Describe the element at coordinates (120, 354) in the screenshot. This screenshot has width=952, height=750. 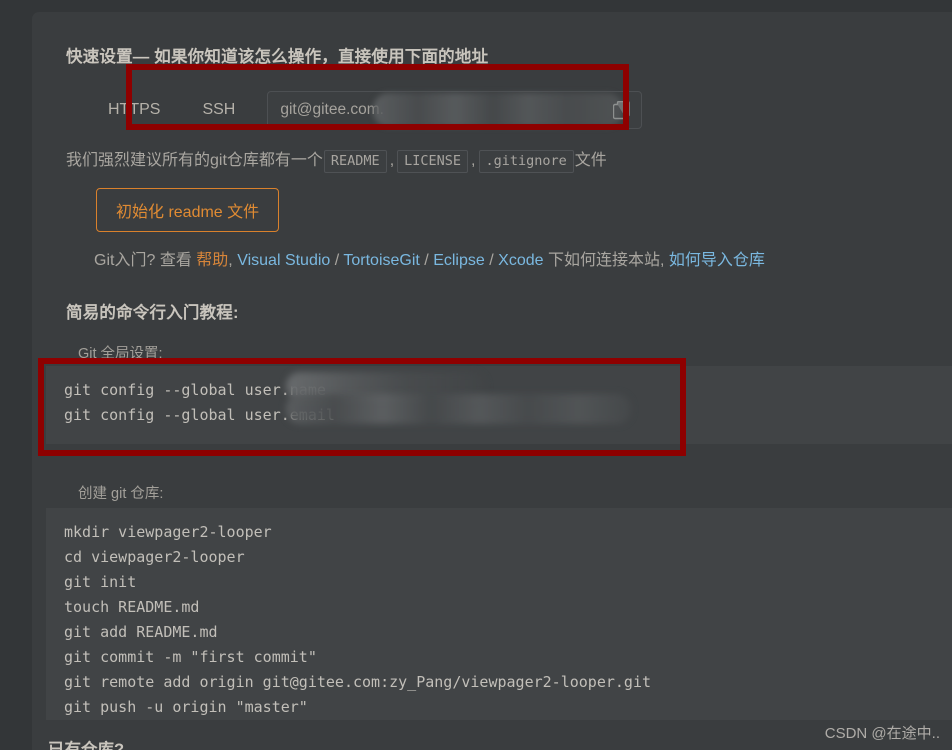
I see `global-config-label: Git 全局设置:` at that location.